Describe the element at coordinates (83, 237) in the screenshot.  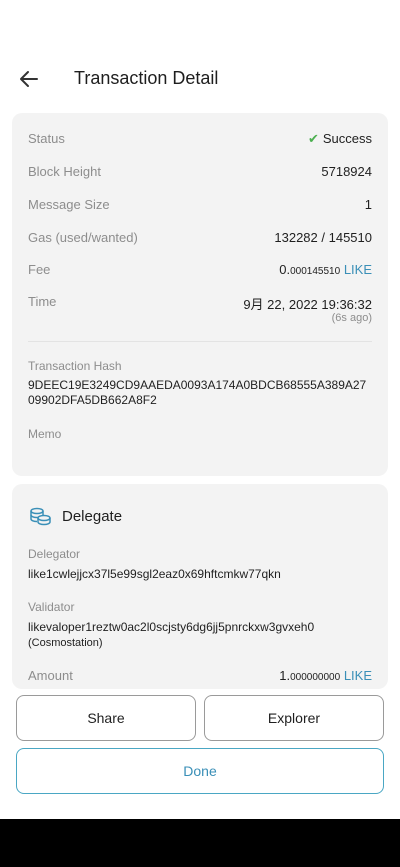
I see `gas-label: Gas (used/wanted)` at that location.